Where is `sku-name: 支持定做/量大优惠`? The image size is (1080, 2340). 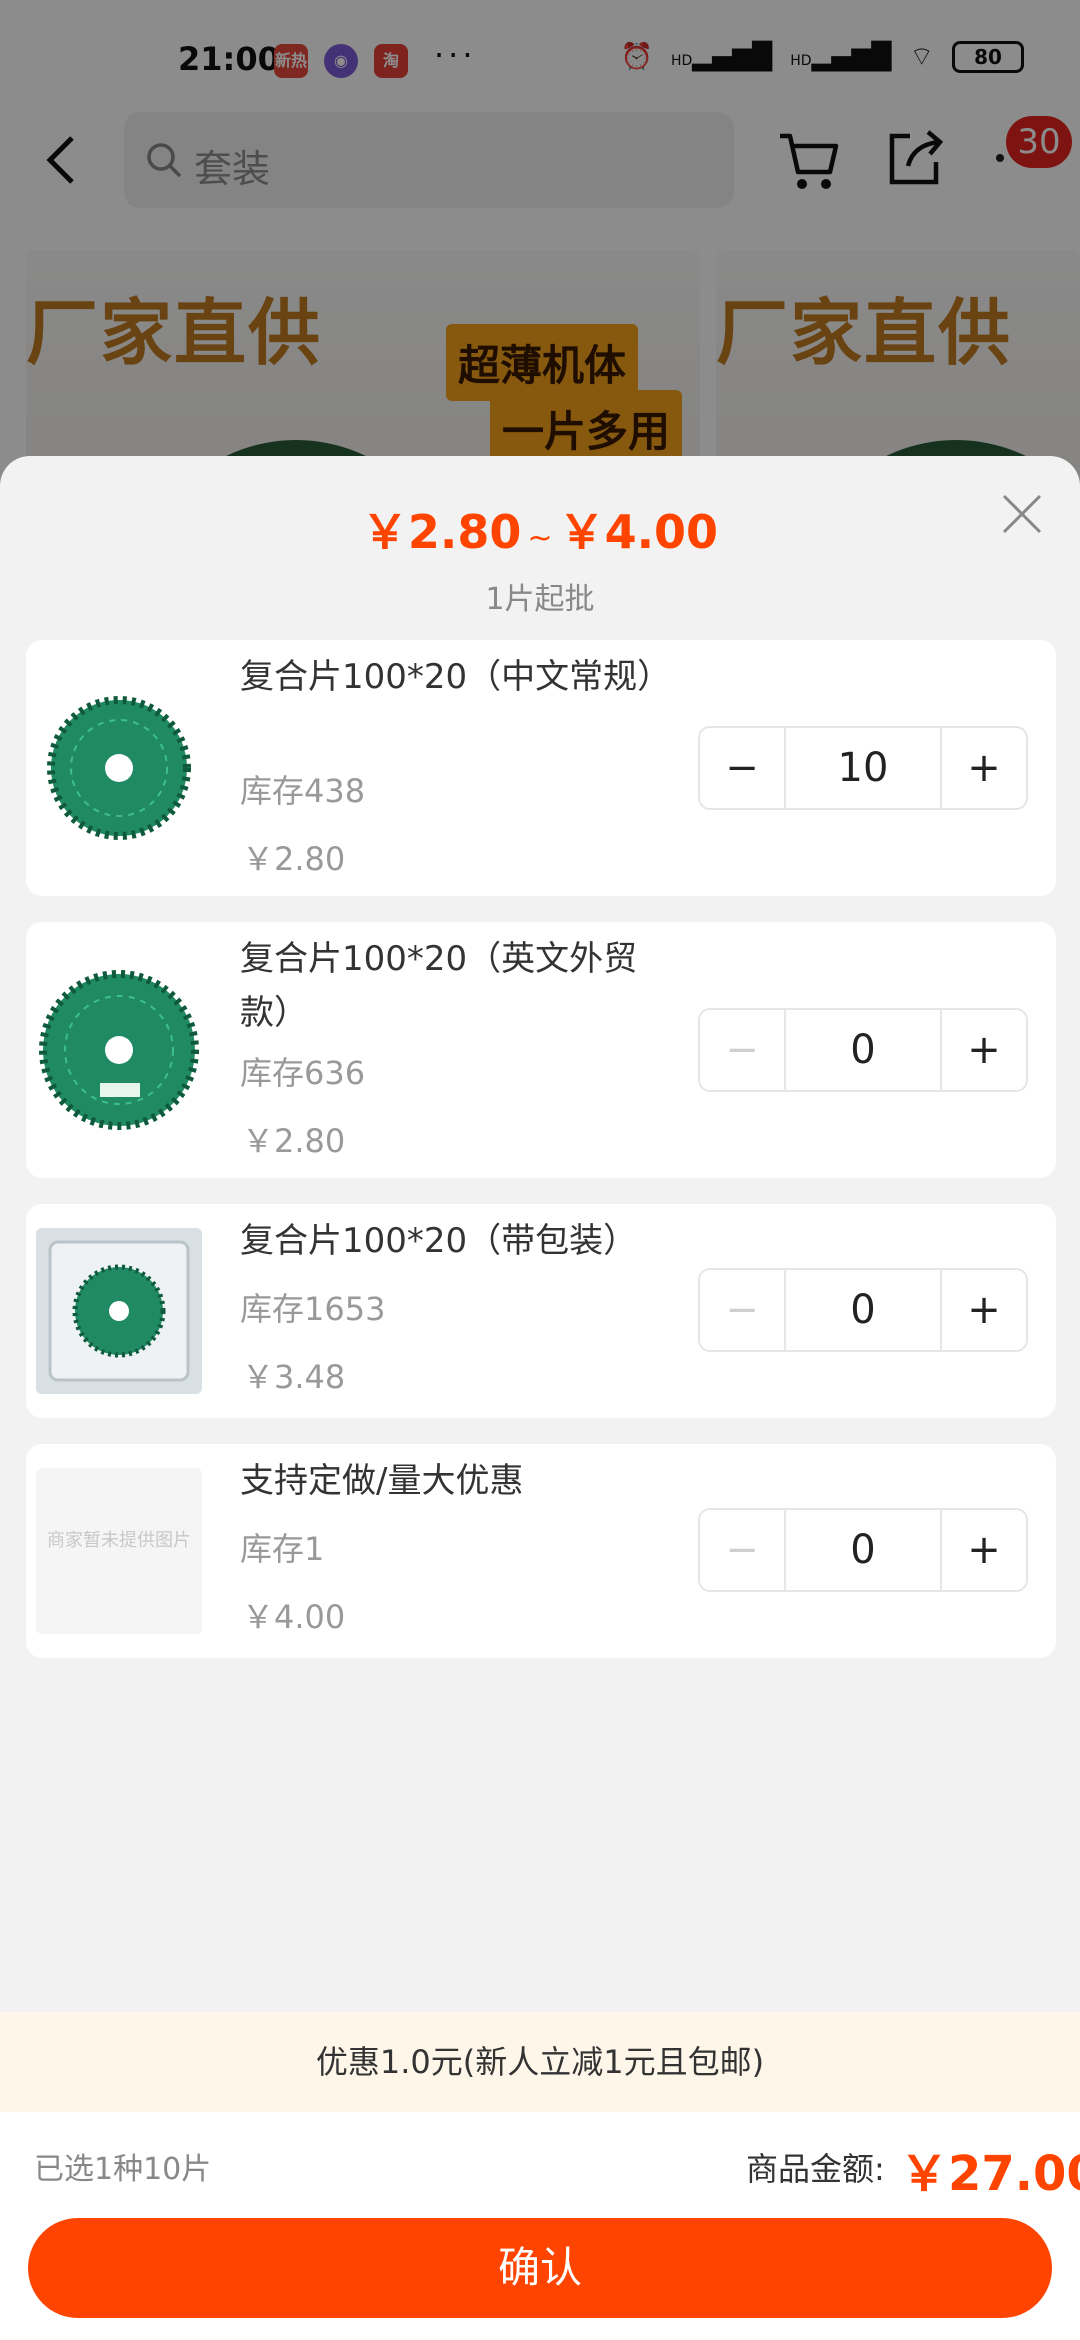
sku-name: 支持定做/量大优惠 is located at coordinates (382, 1481).